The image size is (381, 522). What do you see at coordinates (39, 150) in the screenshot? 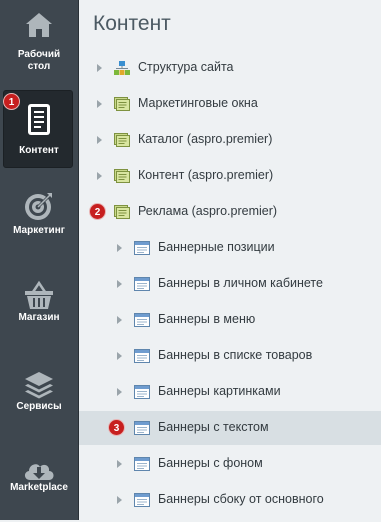
I see `sidebar-item-label: Контент` at bounding box center [39, 150].